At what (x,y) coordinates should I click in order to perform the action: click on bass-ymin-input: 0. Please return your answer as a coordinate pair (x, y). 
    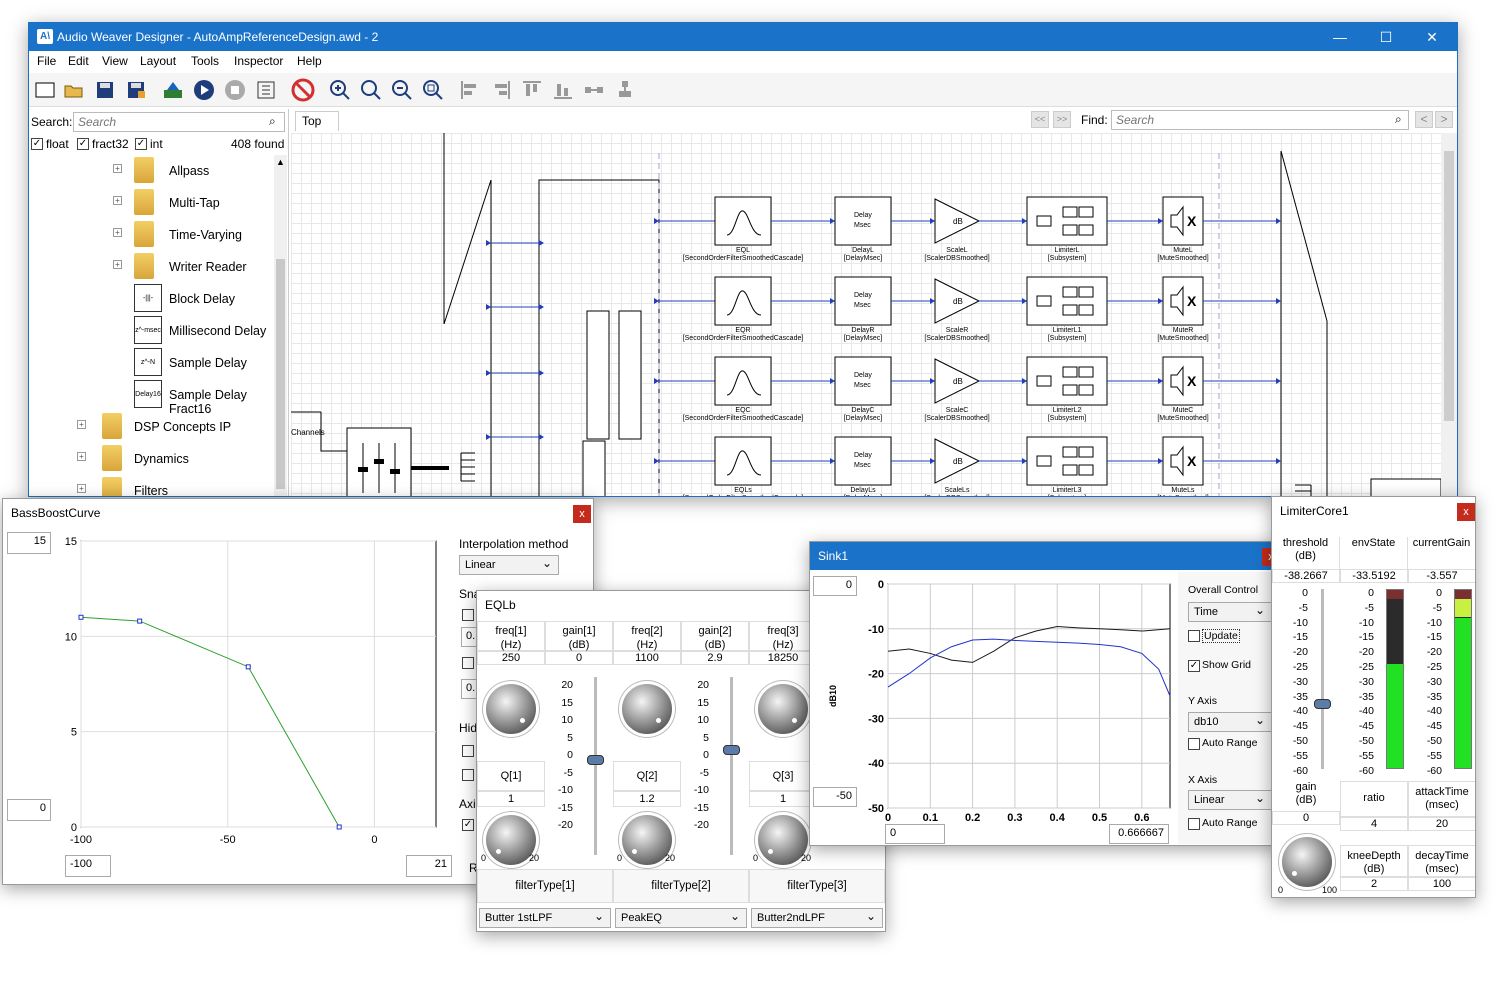
    Looking at the image, I should click on (29, 810).